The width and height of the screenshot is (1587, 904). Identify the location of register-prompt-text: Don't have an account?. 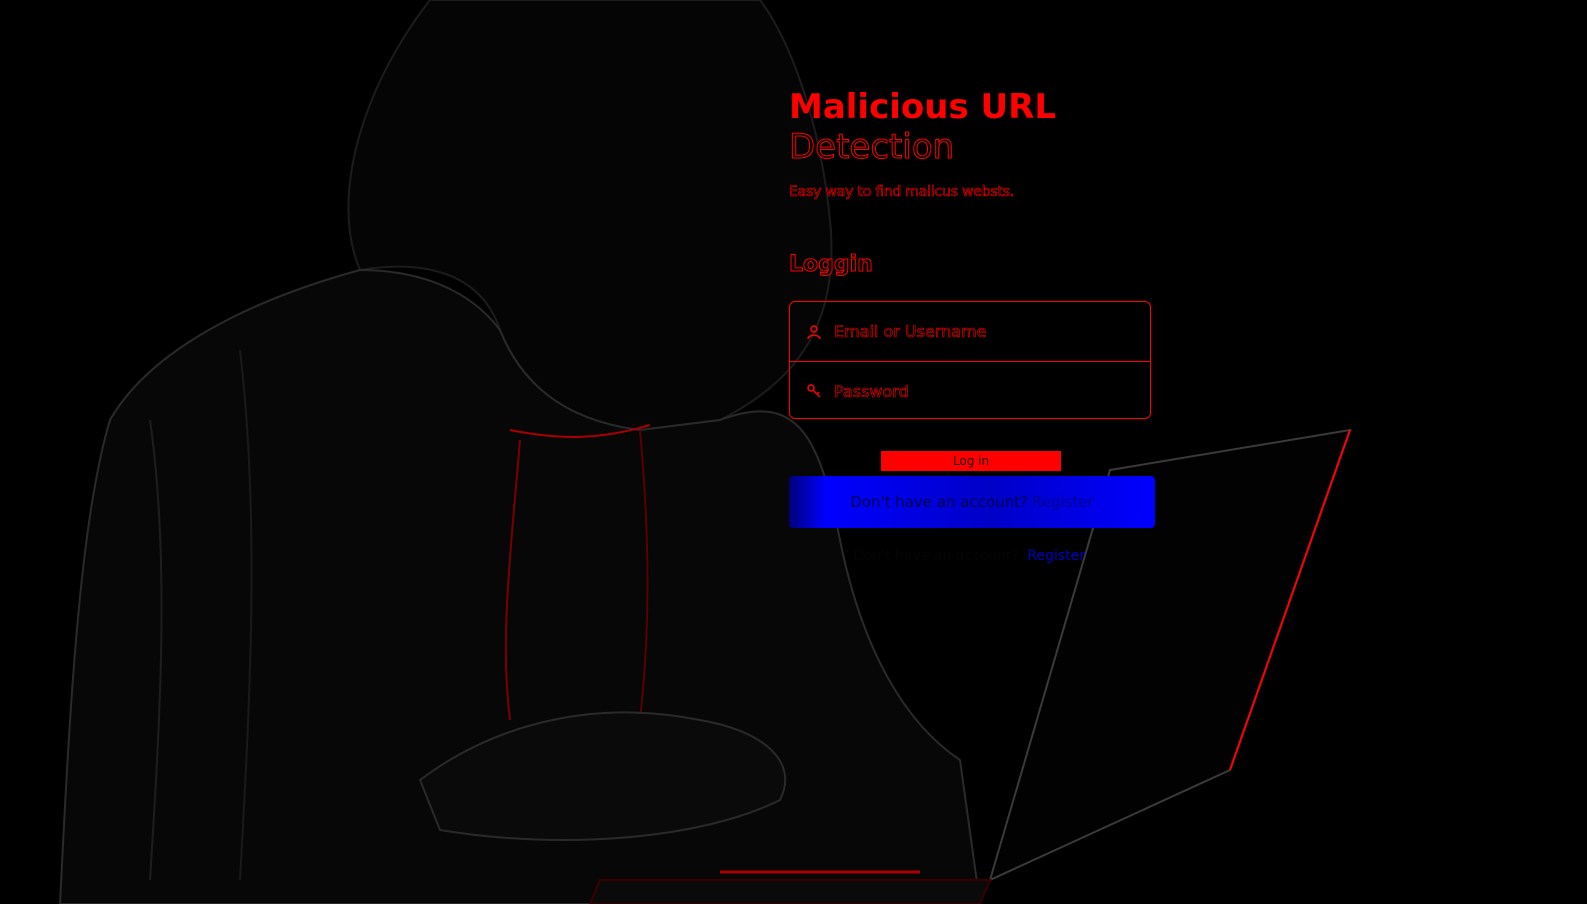
(936, 556).